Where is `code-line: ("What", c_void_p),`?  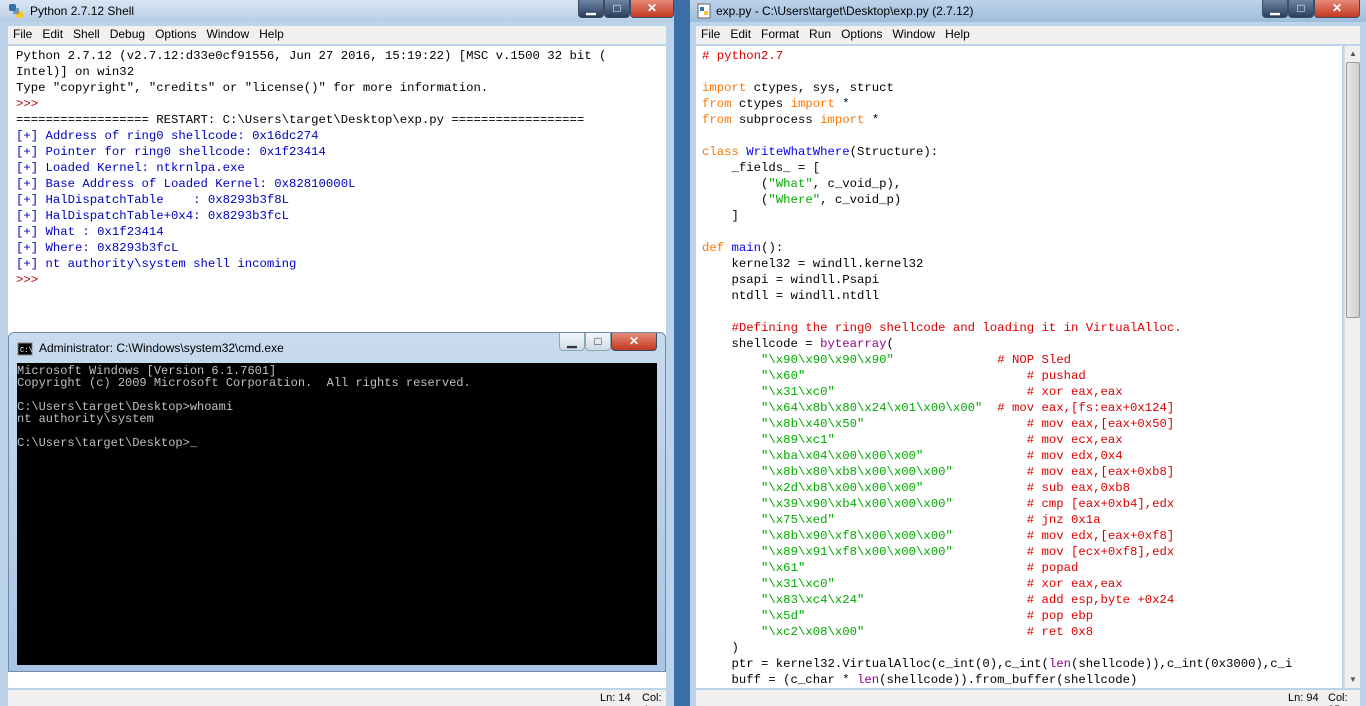
code-line: ("What", c_void_p), is located at coordinates (1022, 184).